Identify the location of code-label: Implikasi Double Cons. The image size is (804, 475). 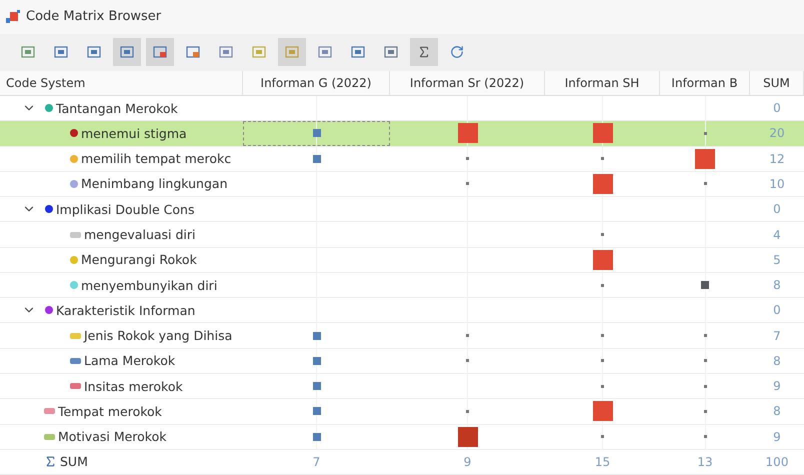
(125, 209).